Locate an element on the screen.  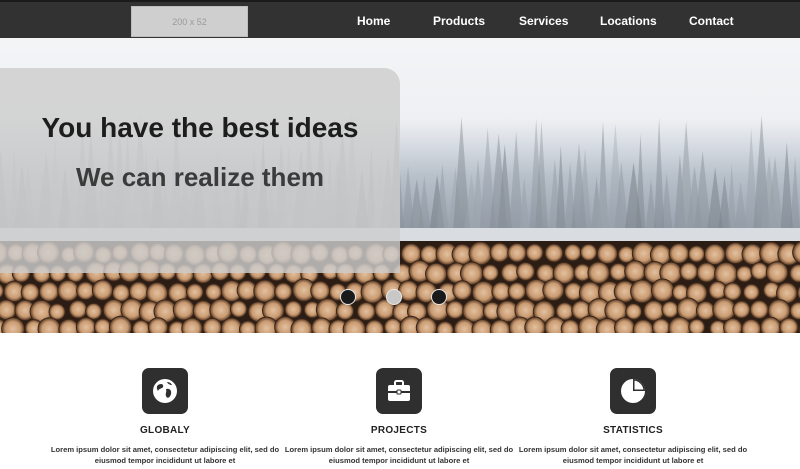
nav-home: Home is located at coordinates (373, 21).